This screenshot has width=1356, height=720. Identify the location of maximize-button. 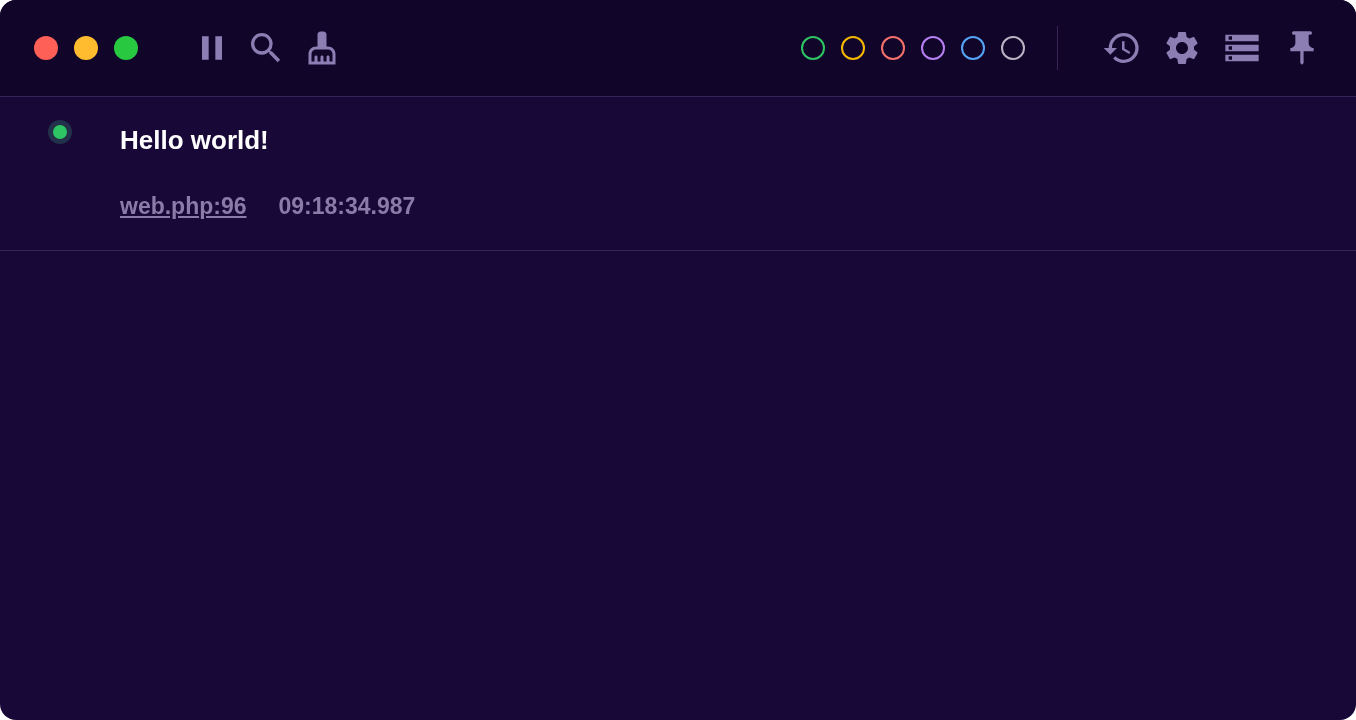
(126, 48).